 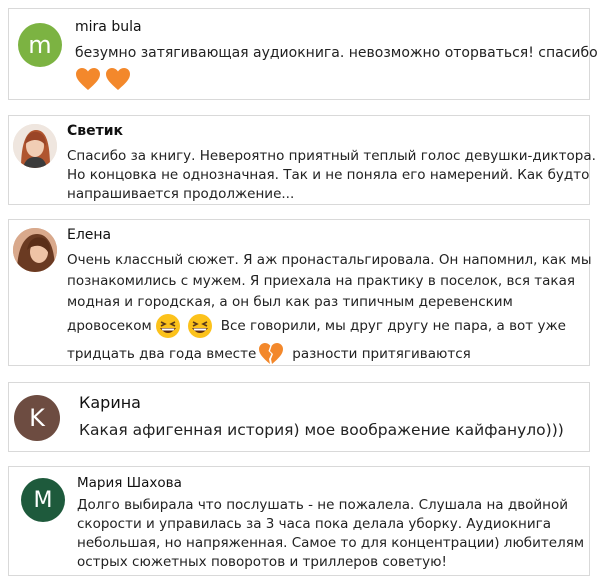 I want to click on avatar-letter: m, so click(x=40, y=45).